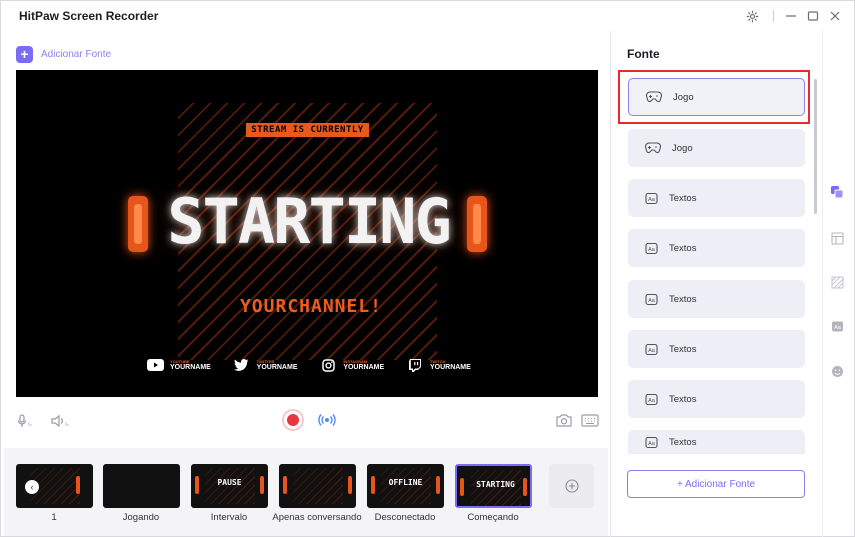 The width and height of the screenshot is (855, 537). Describe the element at coordinates (32, 487) in the screenshot. I see `scroll-left-icon: ‹` at that location.